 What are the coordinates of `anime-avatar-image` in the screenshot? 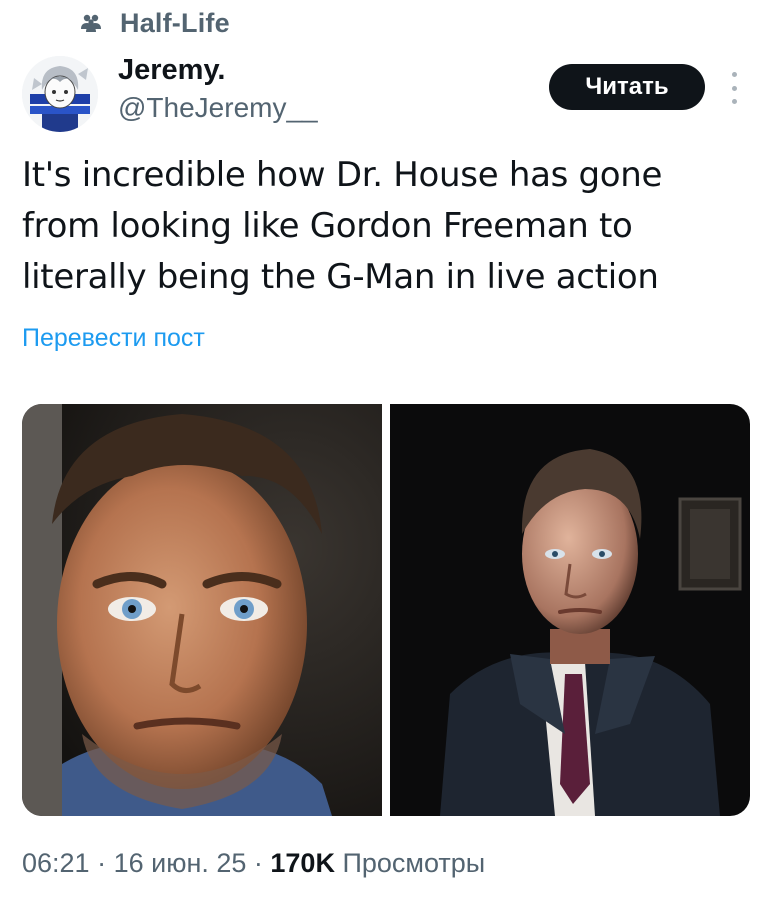 It's located at (60, 94).